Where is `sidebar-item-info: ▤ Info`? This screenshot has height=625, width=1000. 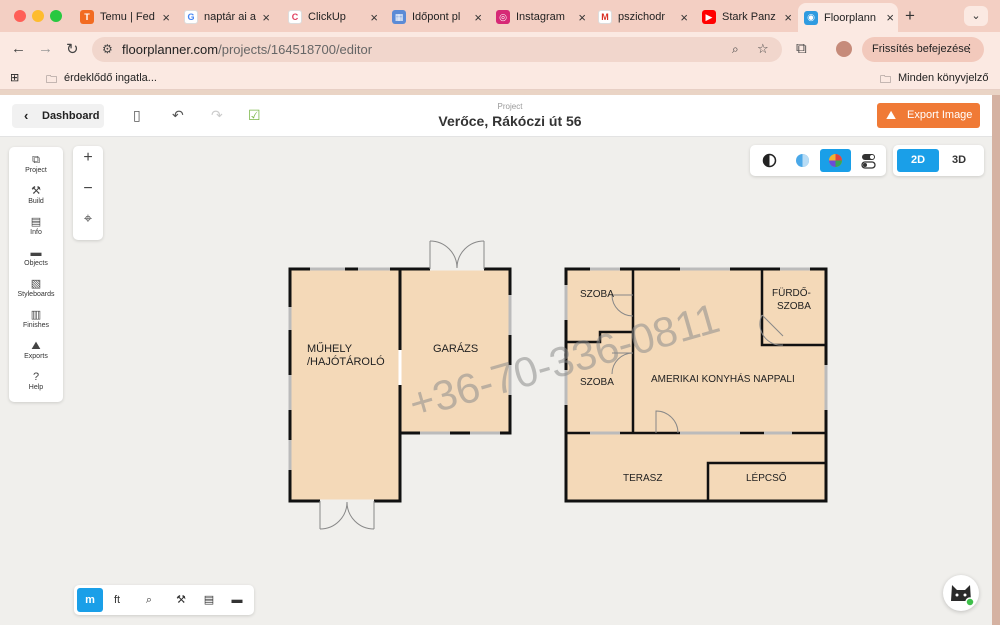
sidebar-item-info: ▤ Info is located at coordinates (36, 226).